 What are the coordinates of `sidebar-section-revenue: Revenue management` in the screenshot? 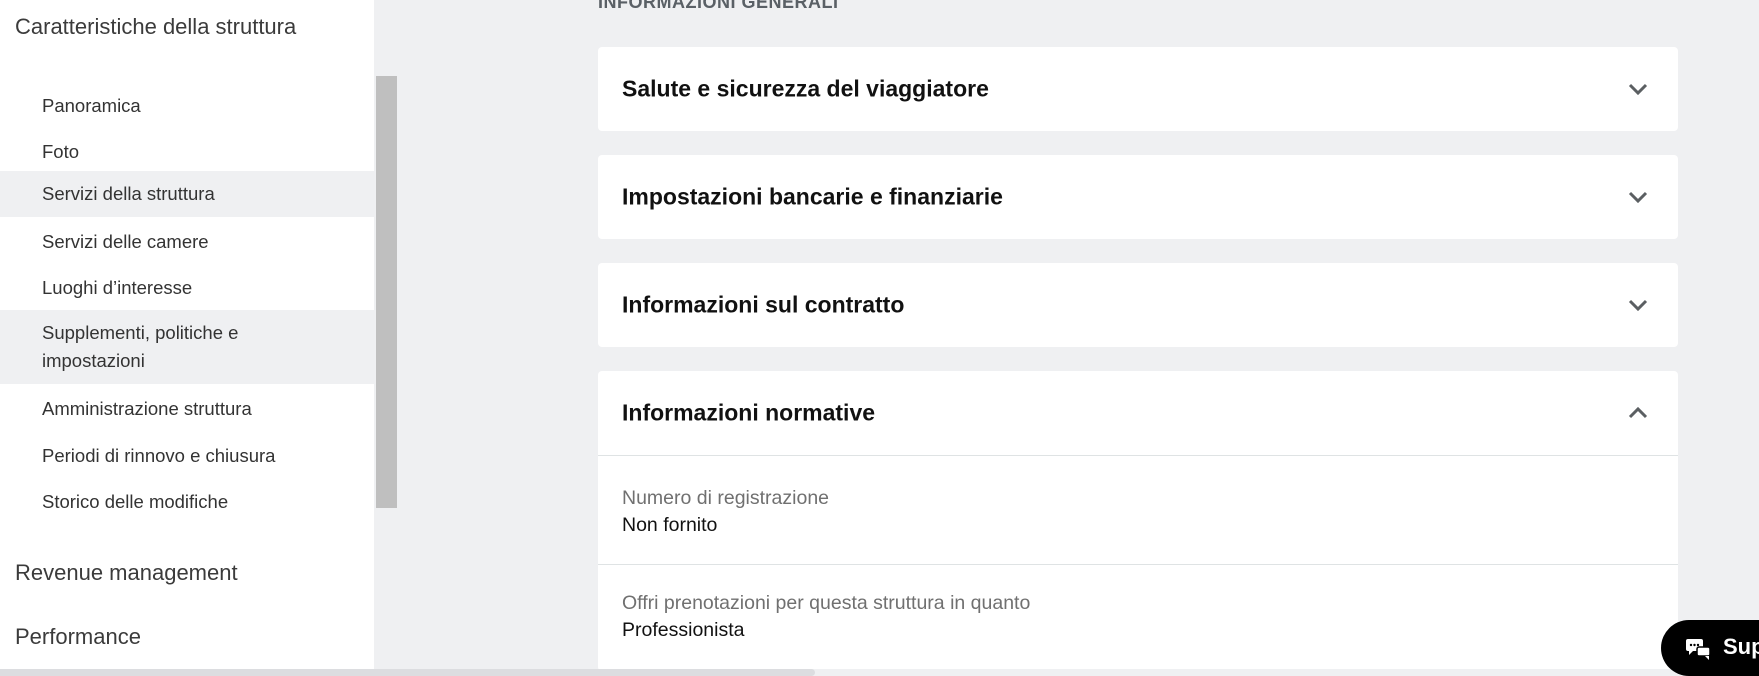 It's located at (126, 573).